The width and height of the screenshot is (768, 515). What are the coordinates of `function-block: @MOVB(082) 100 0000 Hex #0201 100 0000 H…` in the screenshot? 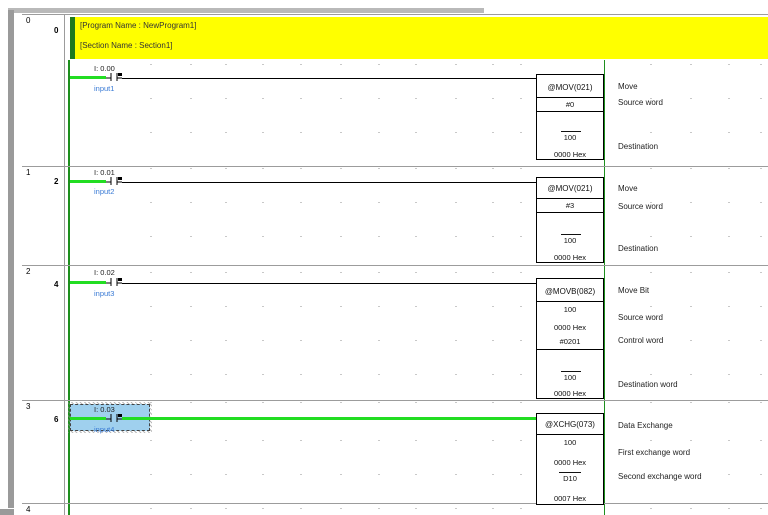 It's located at (570, 338).